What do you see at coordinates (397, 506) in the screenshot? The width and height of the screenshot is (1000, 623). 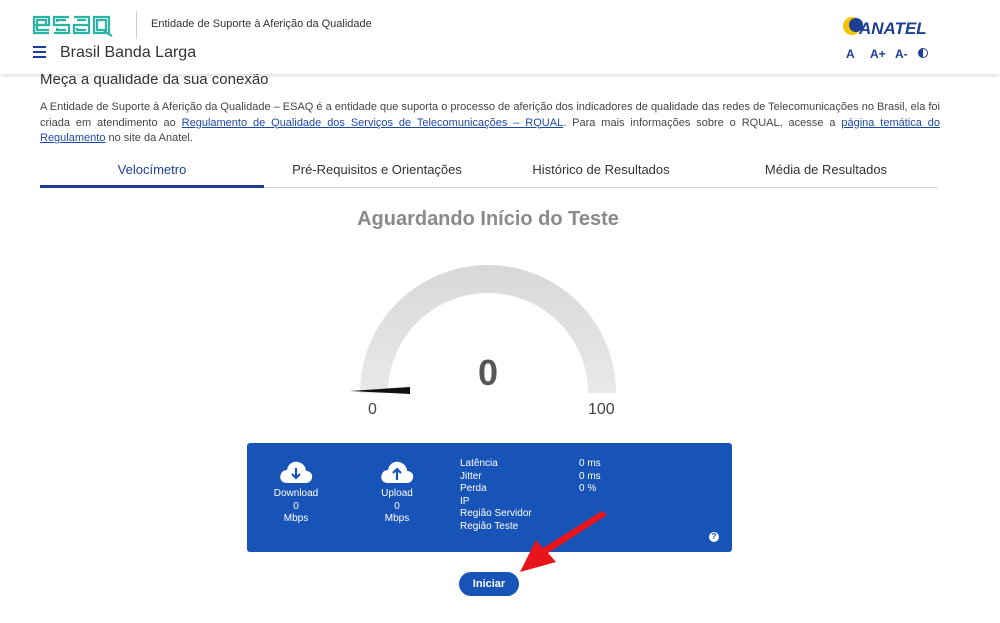 I see `upload-value: 0` at bounding box center [397, 506].